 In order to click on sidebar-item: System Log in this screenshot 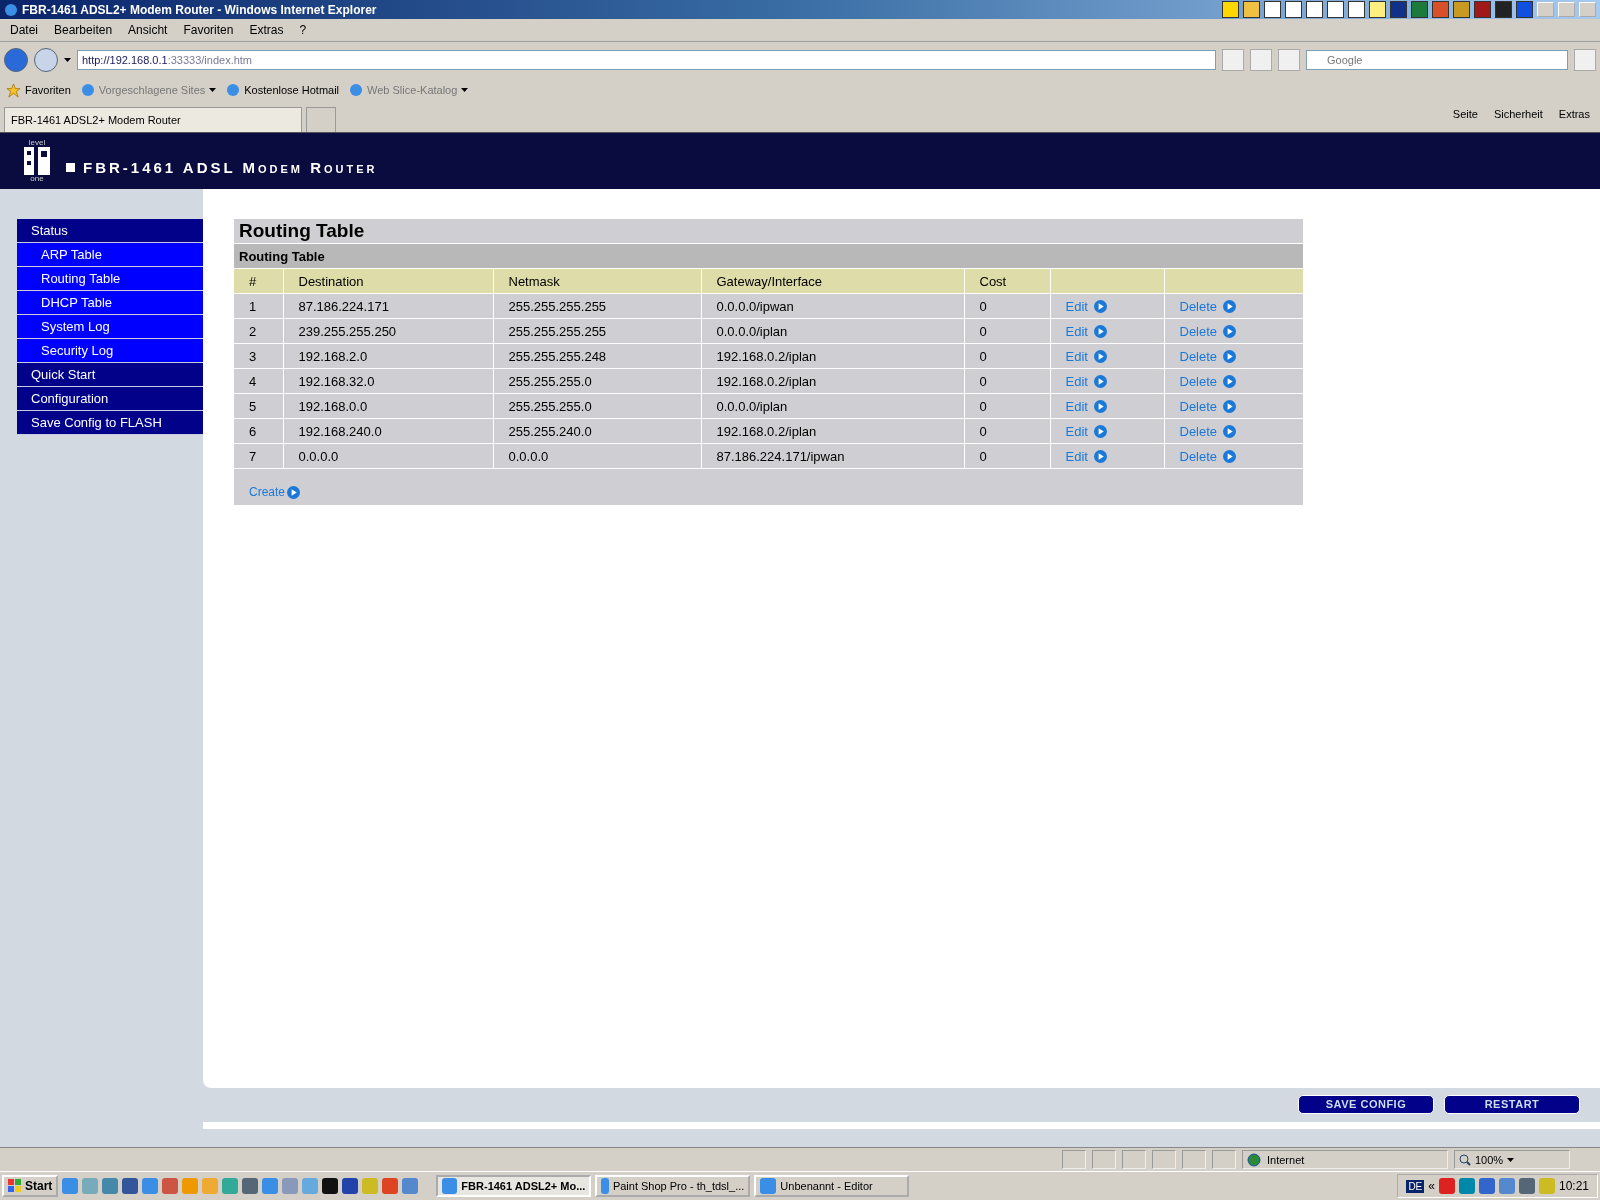, I will do `click(110, 327)`.